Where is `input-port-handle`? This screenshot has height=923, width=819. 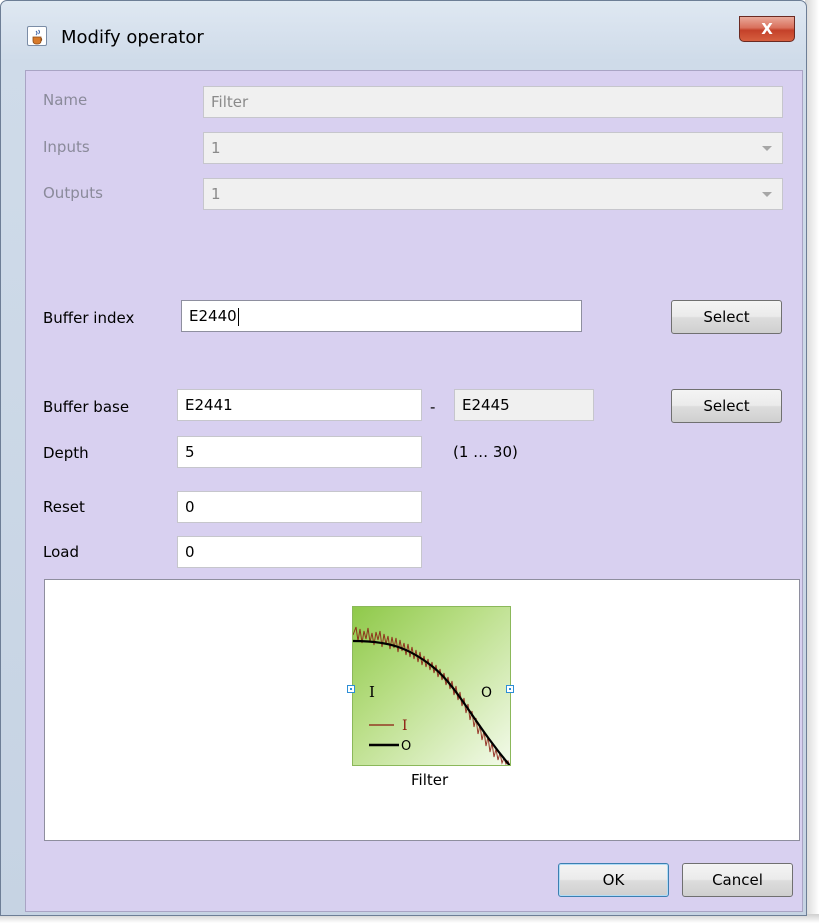 input-port-handle is located at coordinates (351, 689).